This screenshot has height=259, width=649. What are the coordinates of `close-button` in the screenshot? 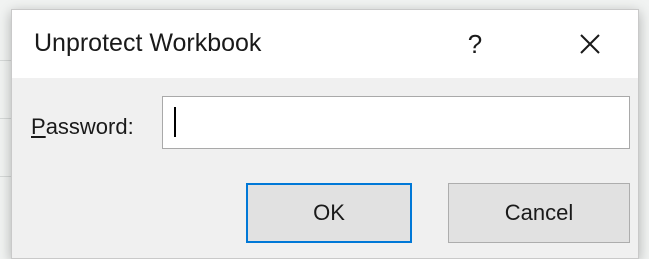 It's located at (590, 44).